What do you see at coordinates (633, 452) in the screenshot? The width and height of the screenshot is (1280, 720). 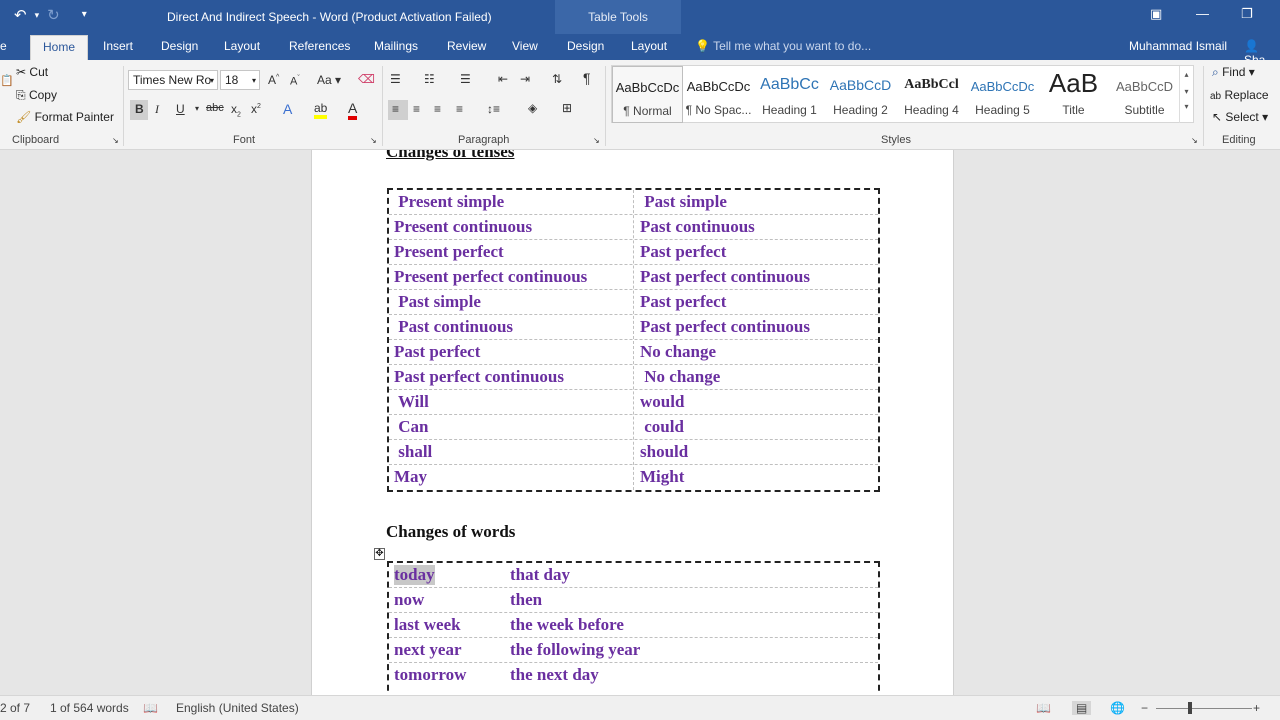 I see `tenses-table-row: shall should` at bounding box center [633, 452].